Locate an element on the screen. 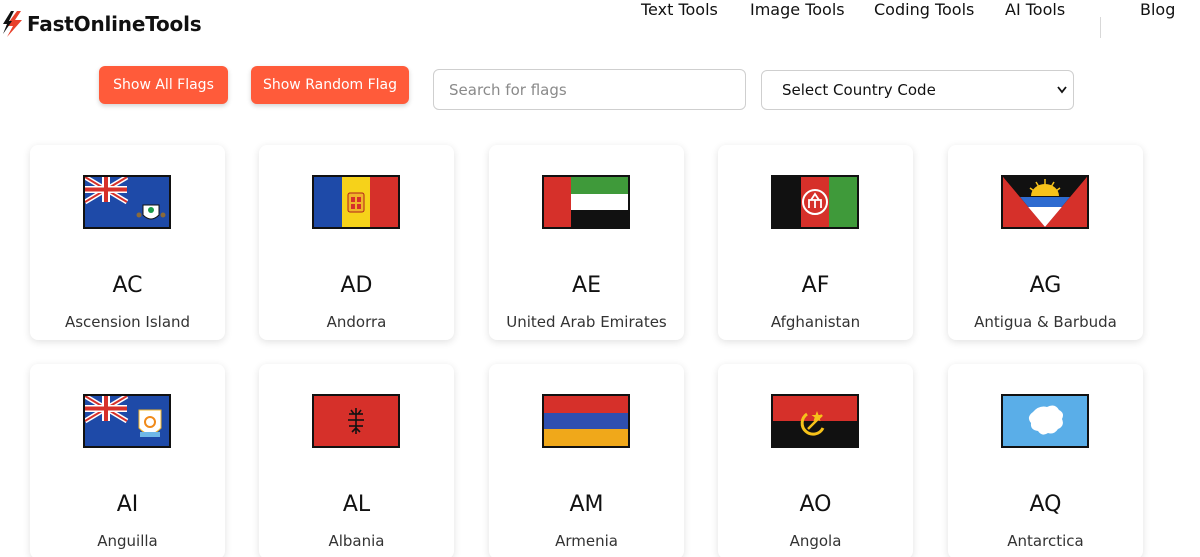 Image resolution: width=1200 pixels, height=557 pixels. flag-card-ac: AC Ascension Island is located at coordinates (127, 242).